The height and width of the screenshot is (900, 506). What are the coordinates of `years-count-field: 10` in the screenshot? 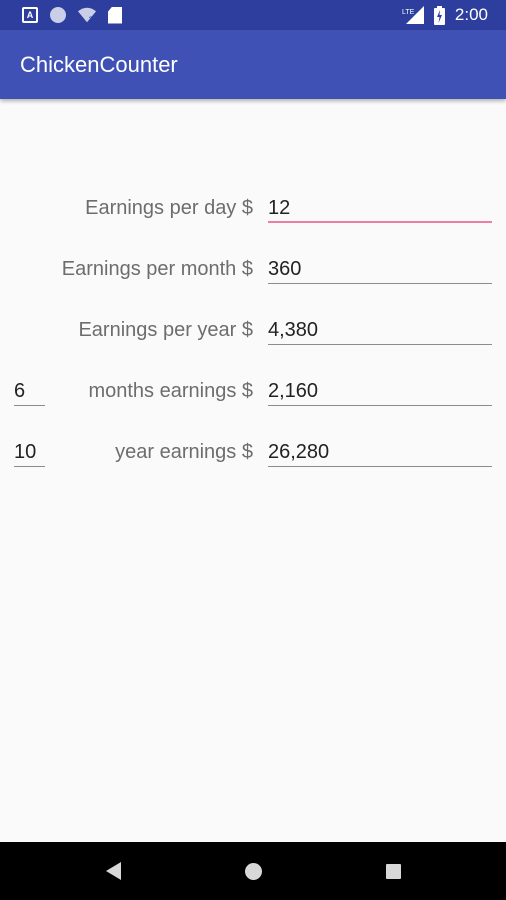 It's located at (29, 452).